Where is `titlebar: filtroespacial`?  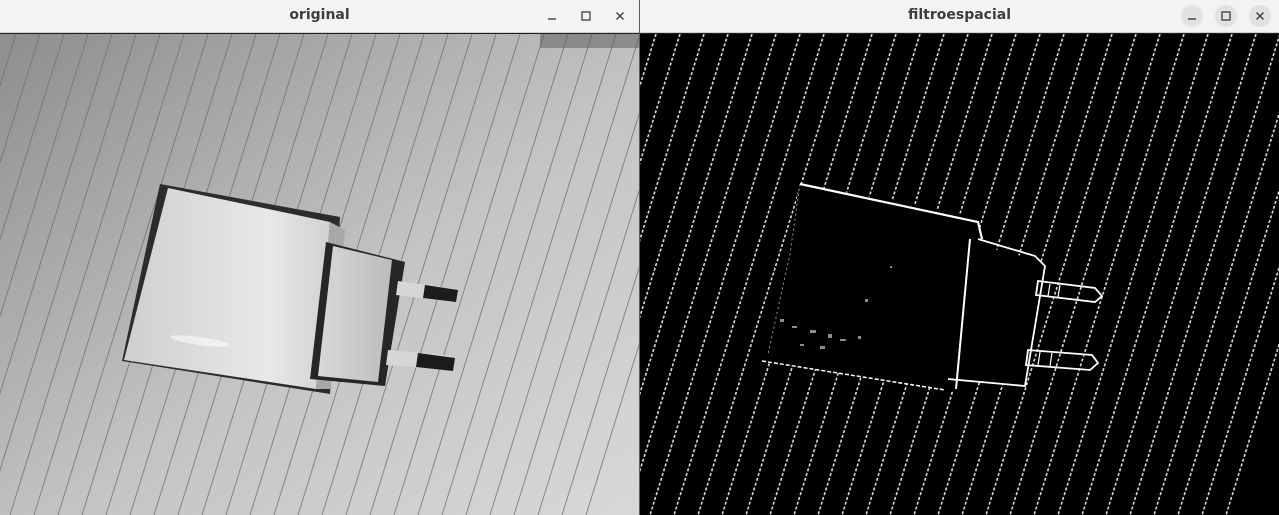
titlebar: filtroespacial is located at coordinates (959, 16).